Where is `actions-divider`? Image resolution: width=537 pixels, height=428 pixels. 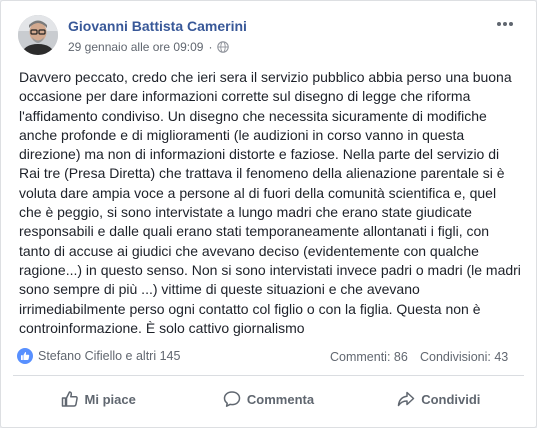 actions-divider is located at coordinates (268, 375).